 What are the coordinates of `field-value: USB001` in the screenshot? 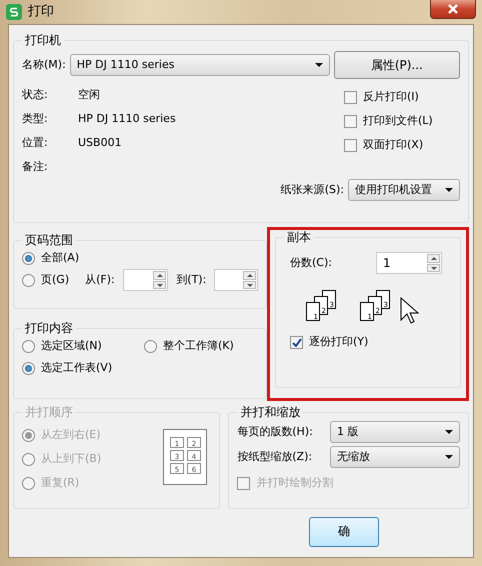 It's located at (100, 143).